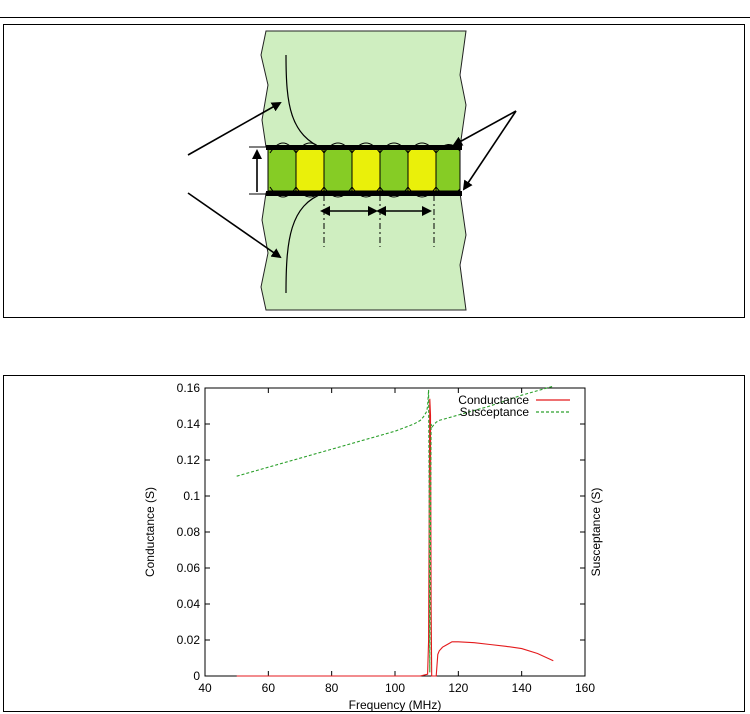 The width and height of the screenshot is (750, 714). What do you see at coordinates (189, 568) in the screenshot?
I see `y-tick-label: 0.06` at bounding box center [189, 568].